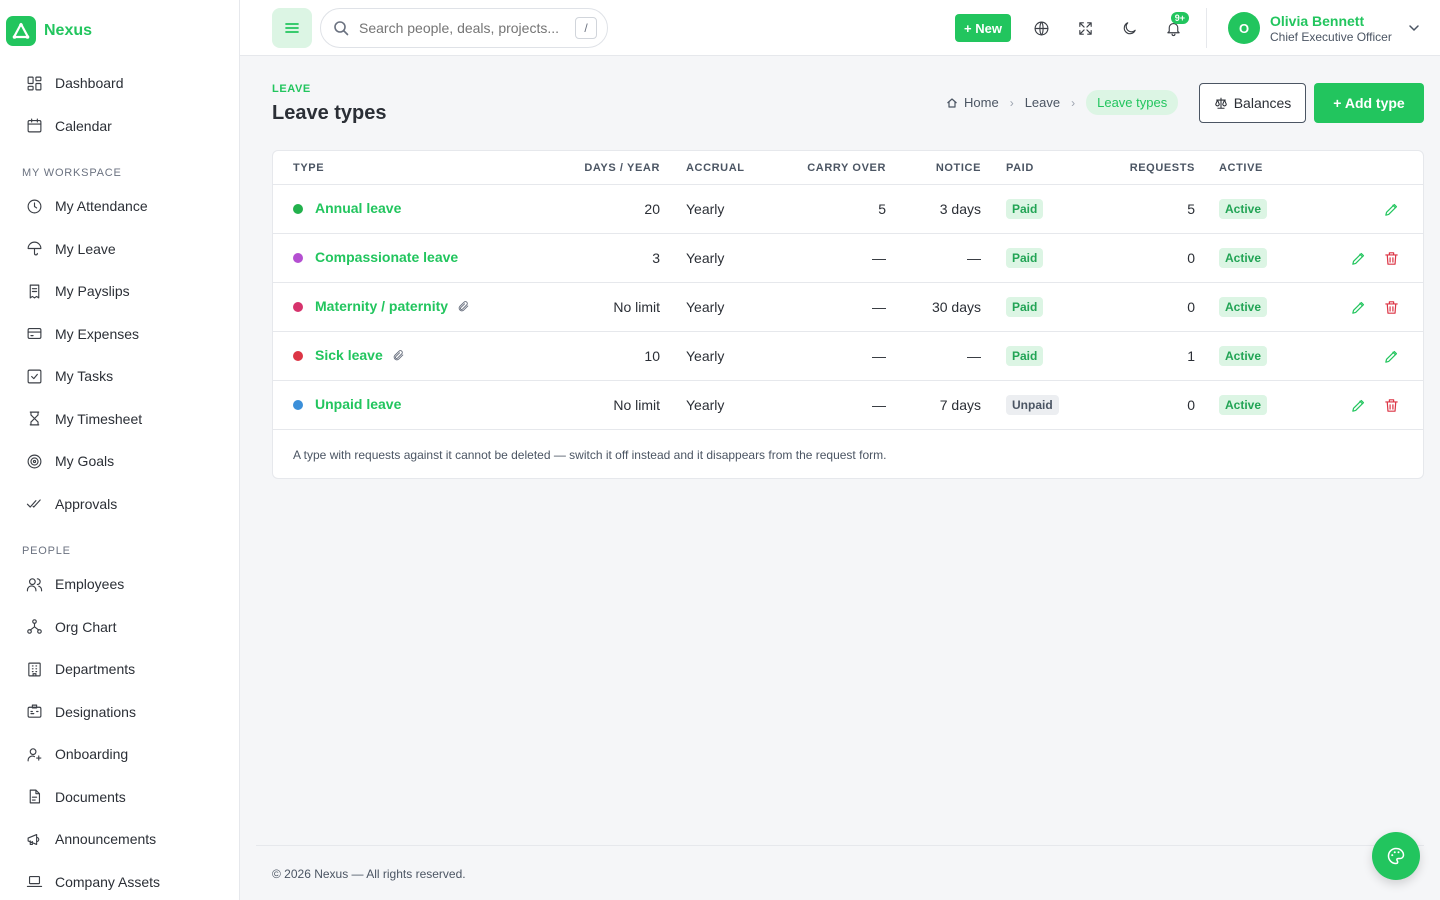 This screenshot has width=1440, height=900. Describe the element at coordinates (119, 461) in the screenshot. I see `sidebar-item-my-goals: My Goals` at that location.